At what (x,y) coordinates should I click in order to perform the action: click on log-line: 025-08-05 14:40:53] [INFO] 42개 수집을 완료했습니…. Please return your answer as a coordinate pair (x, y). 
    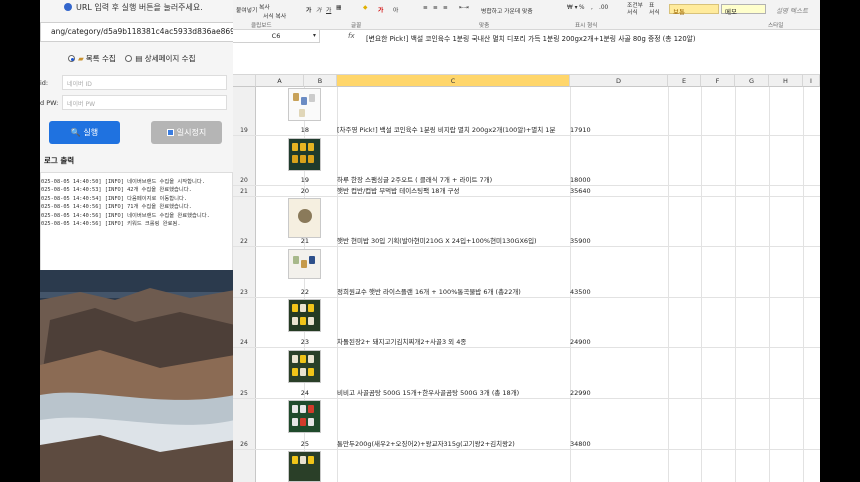
    Looking at the image, I should click on (116, 190).